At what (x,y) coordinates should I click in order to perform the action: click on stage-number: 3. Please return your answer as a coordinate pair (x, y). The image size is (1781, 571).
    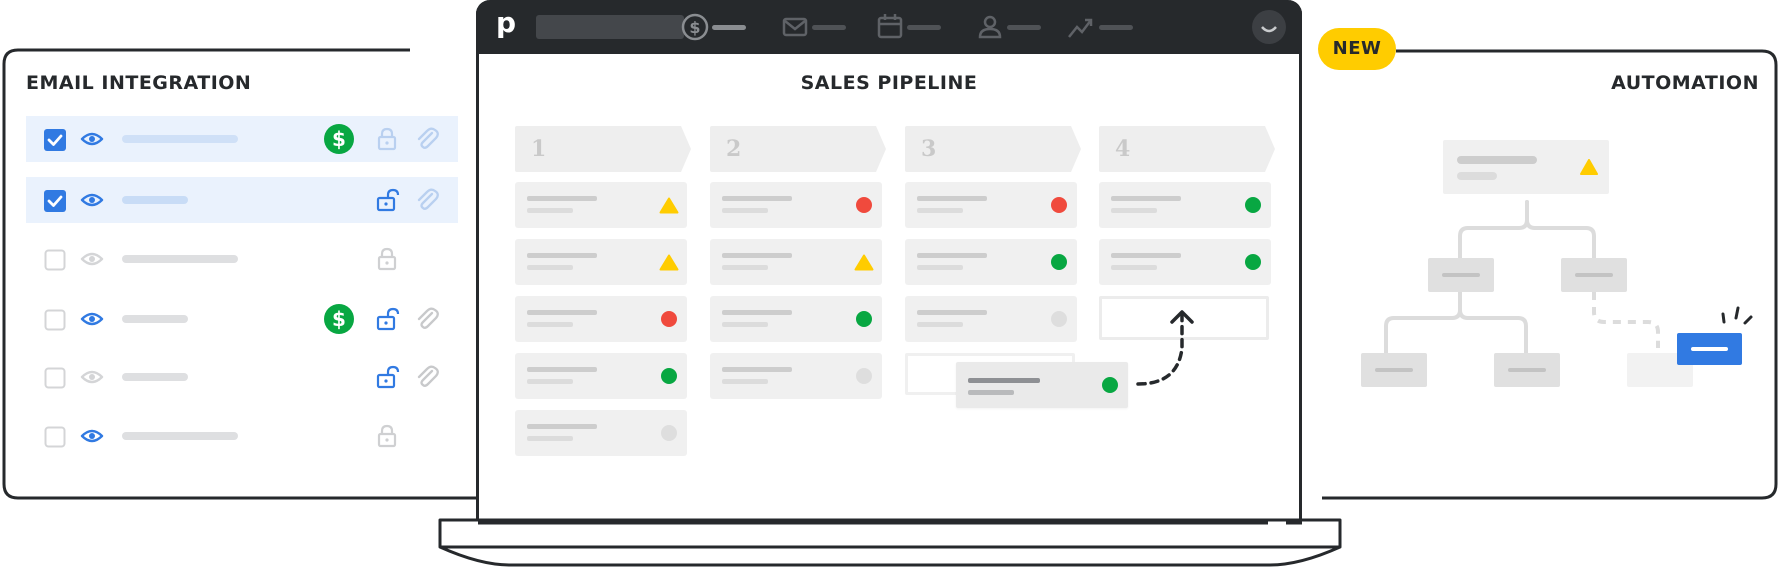
    Looking at the image, I should click on (929, 149).